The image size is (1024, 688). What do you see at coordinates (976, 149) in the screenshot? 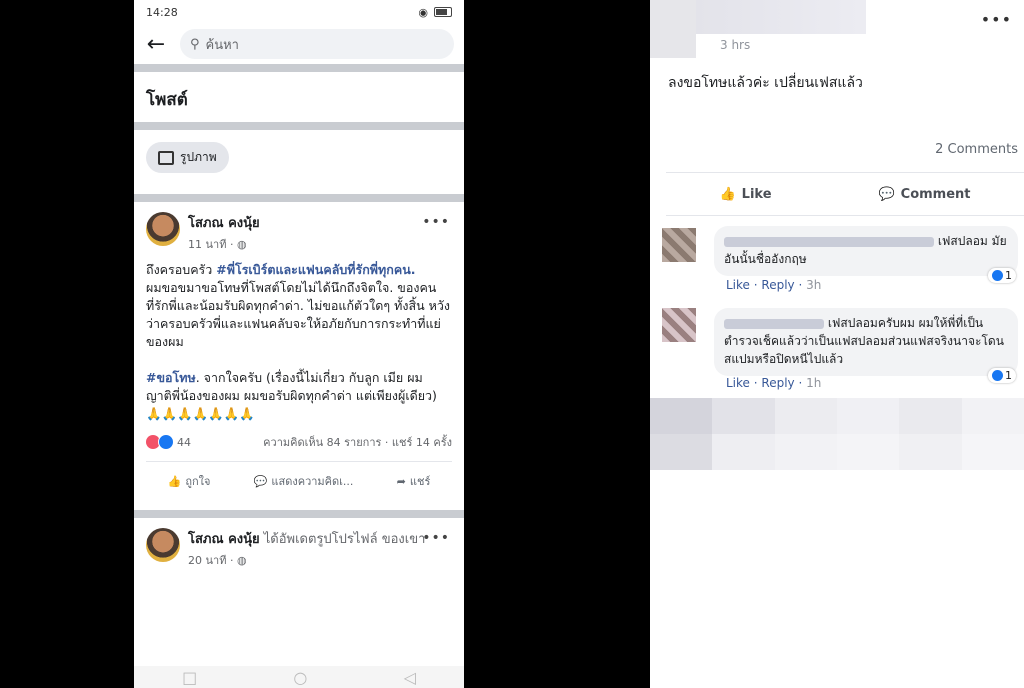
I see `comment-count: 2 Comments` at bounding box center [976, 149].